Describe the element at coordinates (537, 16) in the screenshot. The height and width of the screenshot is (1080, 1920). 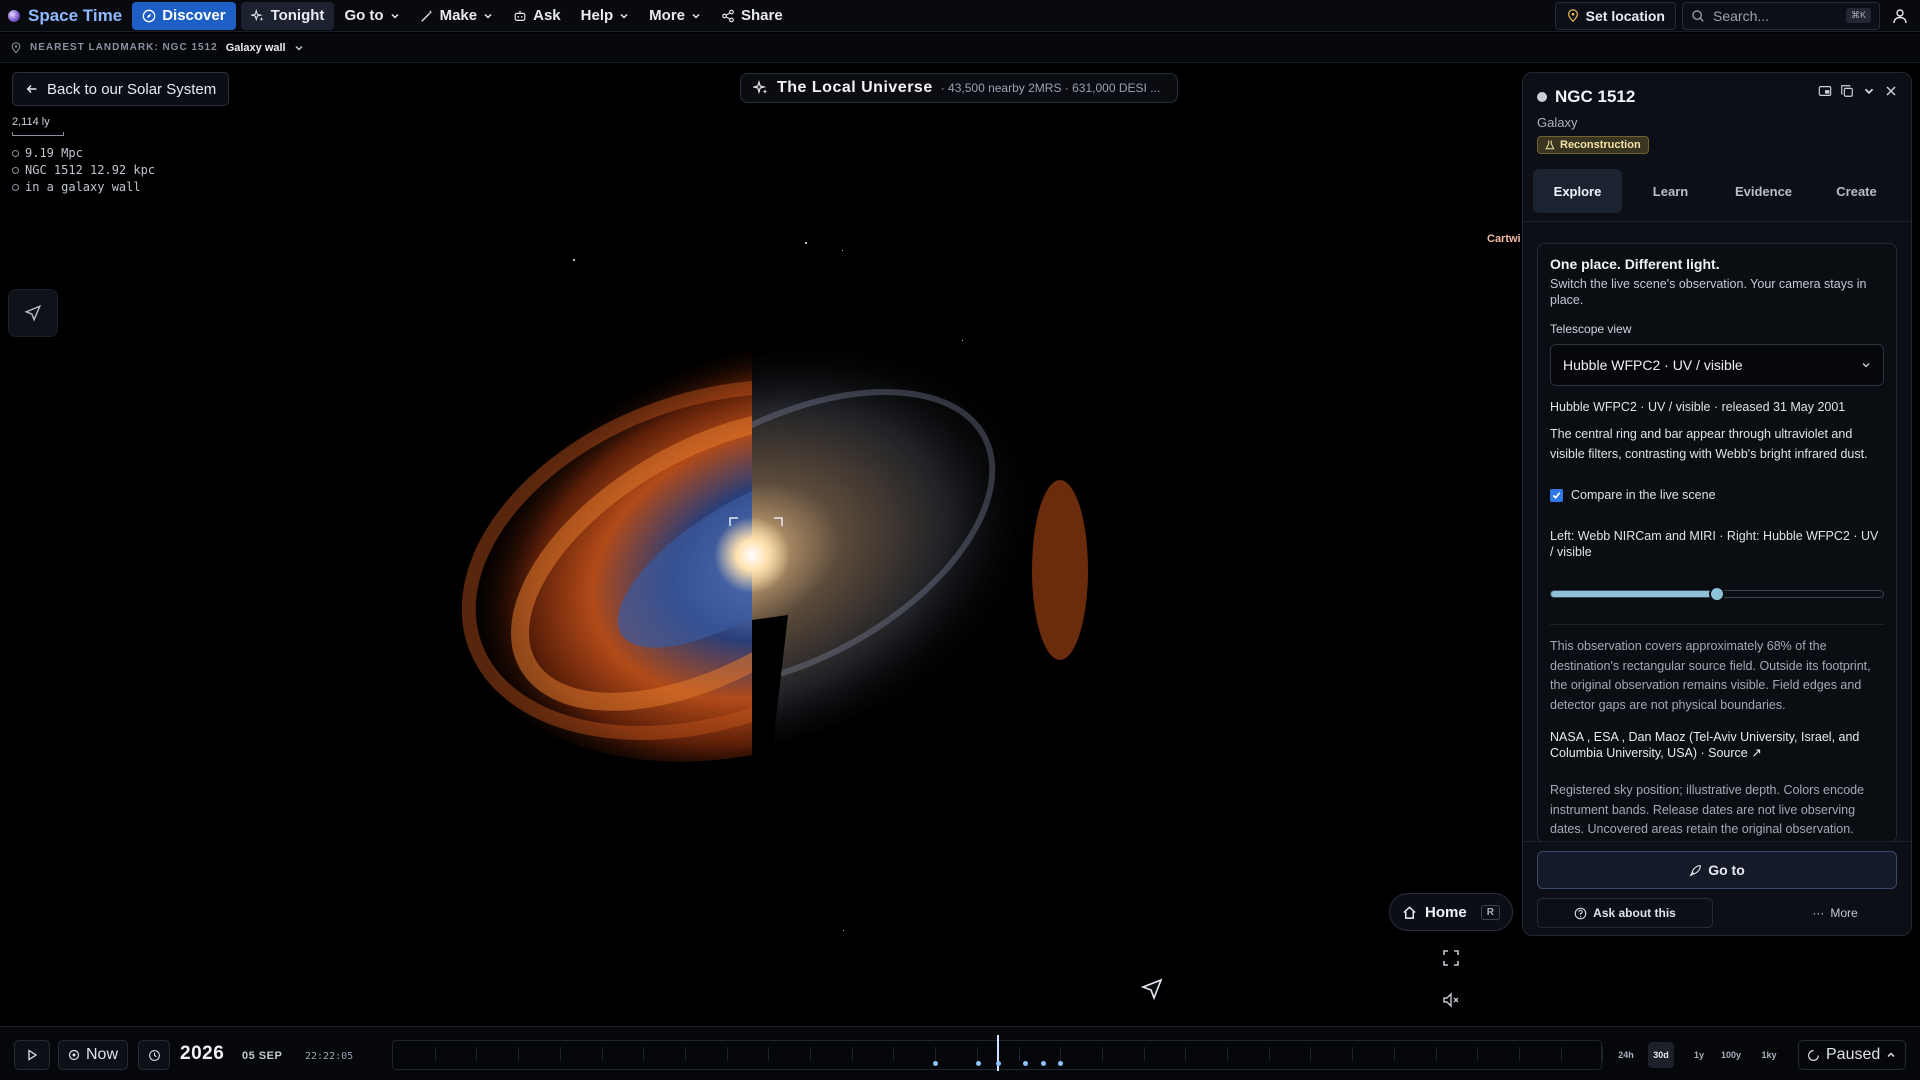
I see `nav-ask-button: Ask` at that location.